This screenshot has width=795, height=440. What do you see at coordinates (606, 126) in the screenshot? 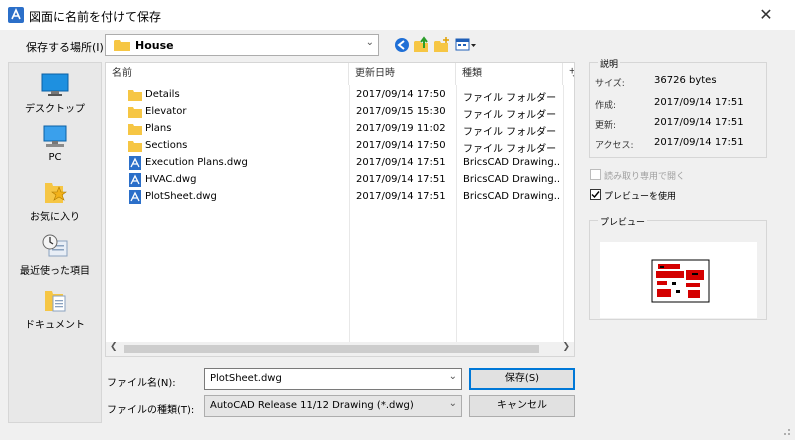
I see `modified-label: 更新:` at bounding box center [606, 126].